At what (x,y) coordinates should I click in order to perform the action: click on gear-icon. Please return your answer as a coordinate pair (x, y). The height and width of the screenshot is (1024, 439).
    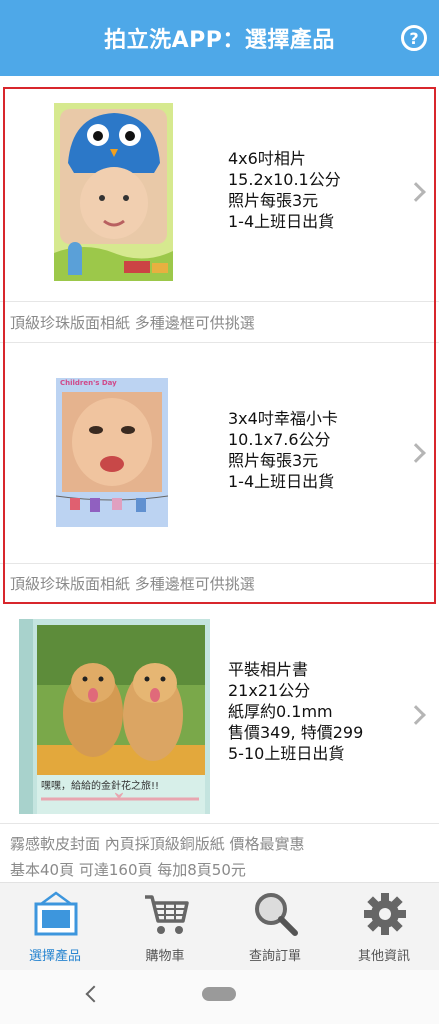
    Looking at the image, I should click on (385, 914).